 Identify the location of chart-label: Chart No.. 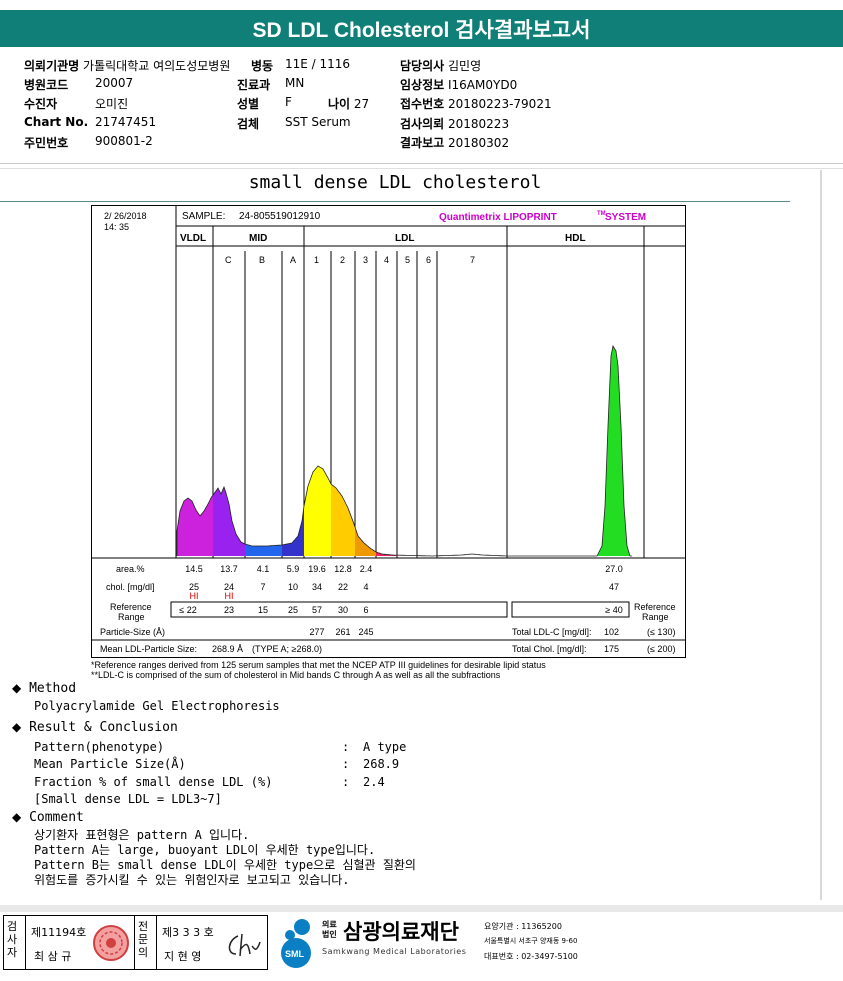
(56, 122).